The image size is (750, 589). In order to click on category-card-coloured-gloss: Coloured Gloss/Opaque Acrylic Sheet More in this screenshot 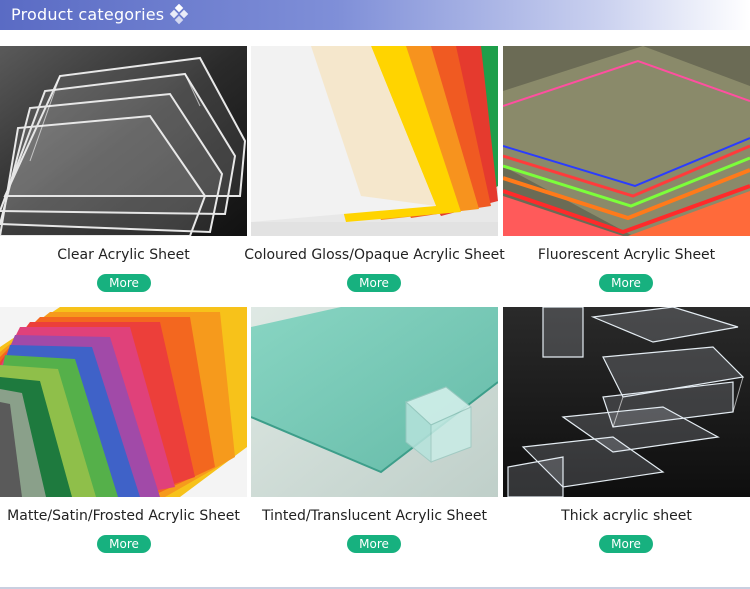, I will do `click(374, 171)`.